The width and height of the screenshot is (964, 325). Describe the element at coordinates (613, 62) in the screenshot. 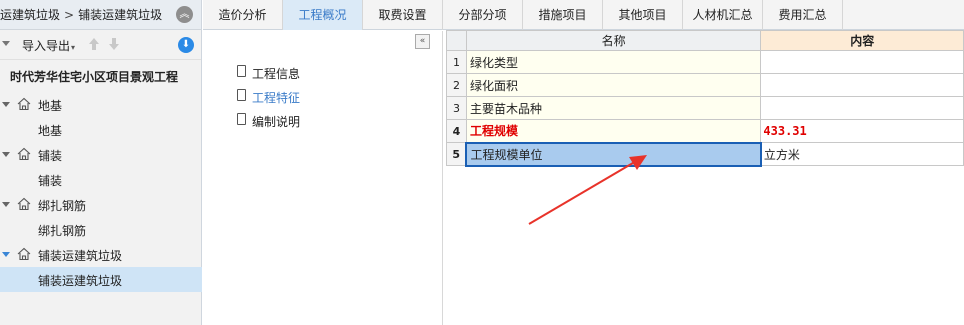

I see `name-cell: 绿化类型` at that location.